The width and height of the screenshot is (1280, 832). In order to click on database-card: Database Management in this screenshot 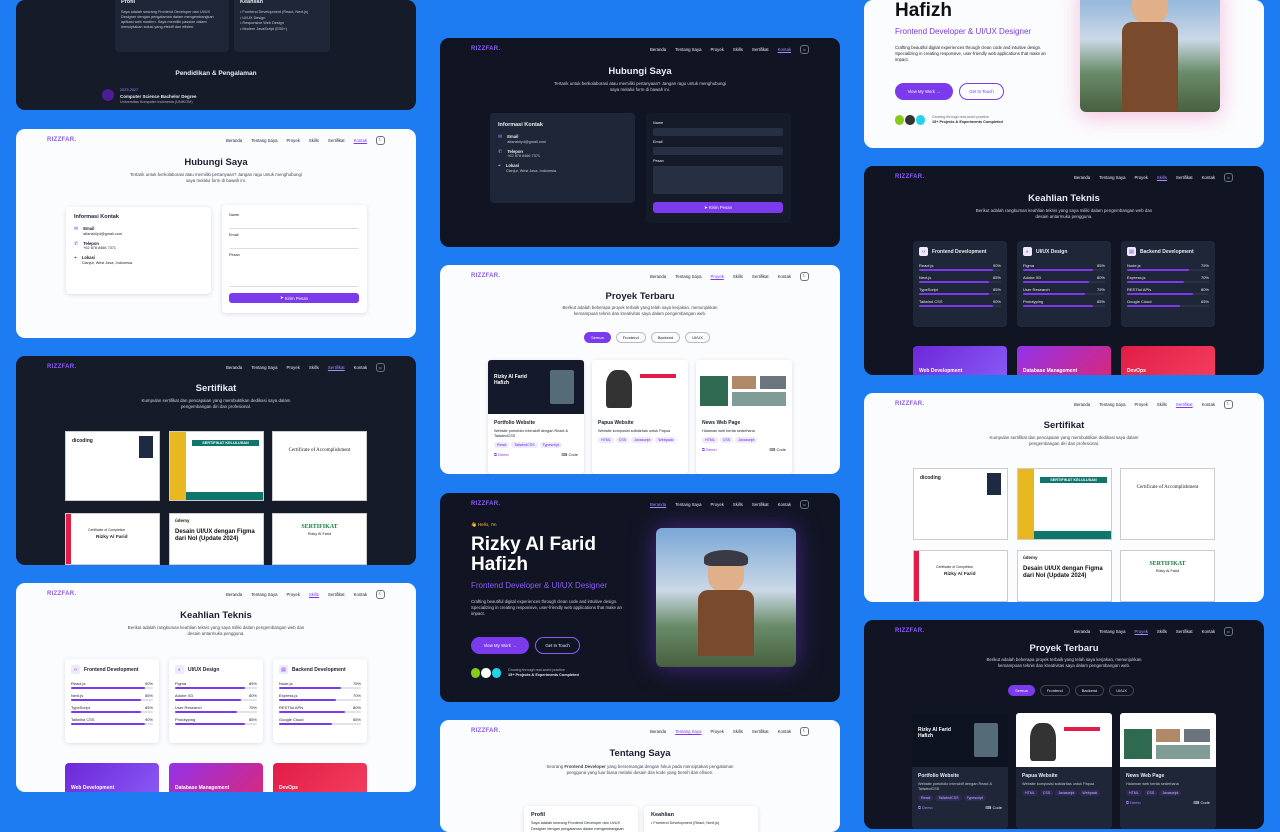, I will do `click(216, 777)`.